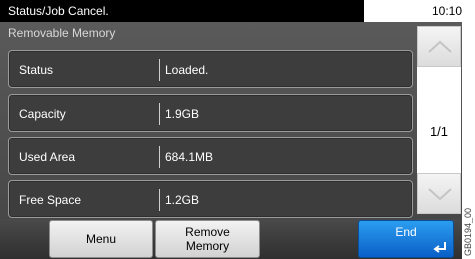 This screenshot has width=475, height=259. I want to click on row-capacity: Capacity 1.9GB, so click(210, 113).